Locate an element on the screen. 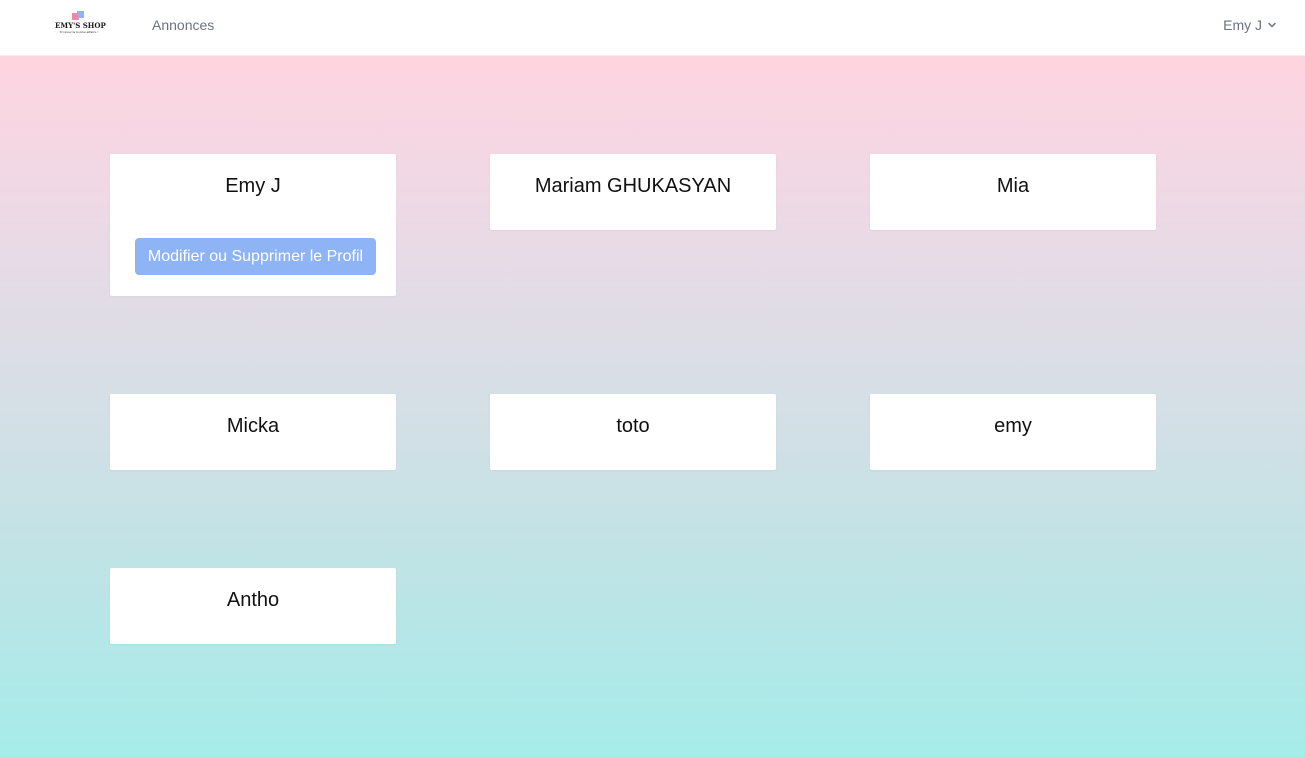 This screenshot has width=1305, height=757. profile-card: Antho is located at coordinates (253, 606).